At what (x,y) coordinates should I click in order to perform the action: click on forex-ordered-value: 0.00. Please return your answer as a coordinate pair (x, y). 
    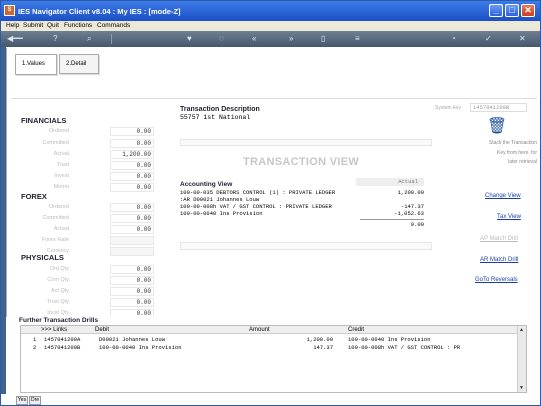
    Looking at the image, I should click on (132, 207).